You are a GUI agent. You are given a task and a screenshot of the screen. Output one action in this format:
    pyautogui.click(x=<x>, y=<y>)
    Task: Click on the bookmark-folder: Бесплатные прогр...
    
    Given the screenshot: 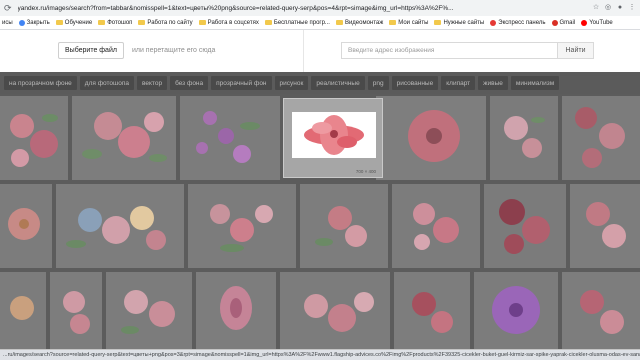 What is the action you would take?
    pyautogui.click(x=297, y=23)
    